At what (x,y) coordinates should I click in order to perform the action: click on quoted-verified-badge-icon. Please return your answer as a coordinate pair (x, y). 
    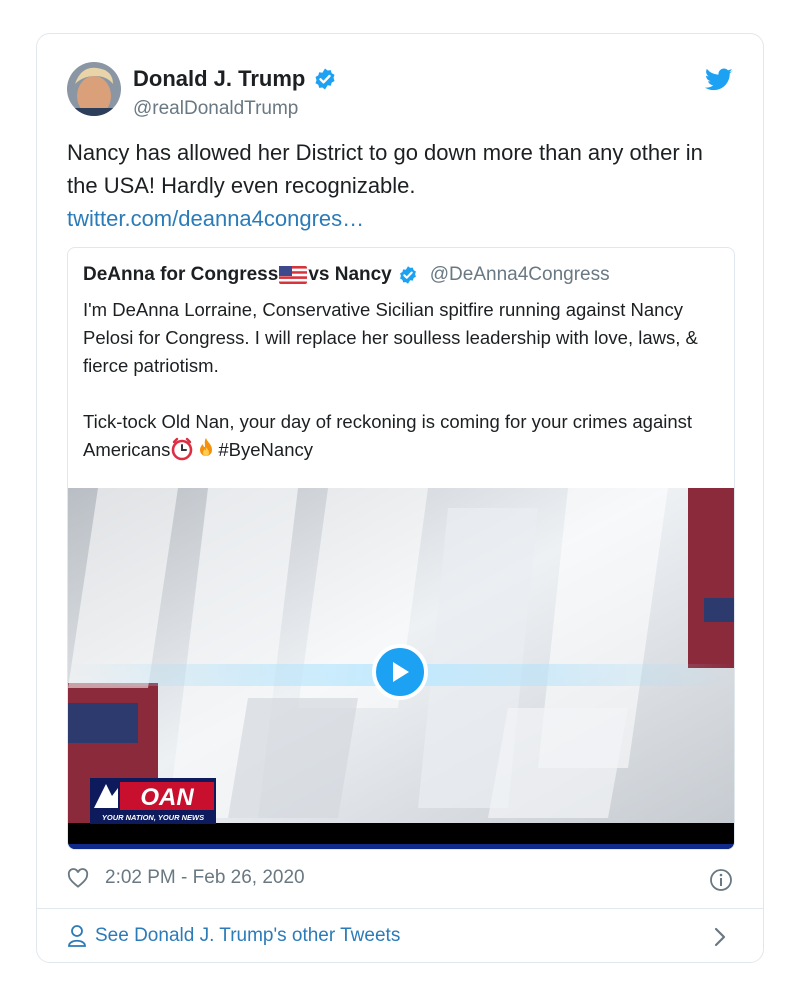
    Looking at the image, I should click on (407, 275).